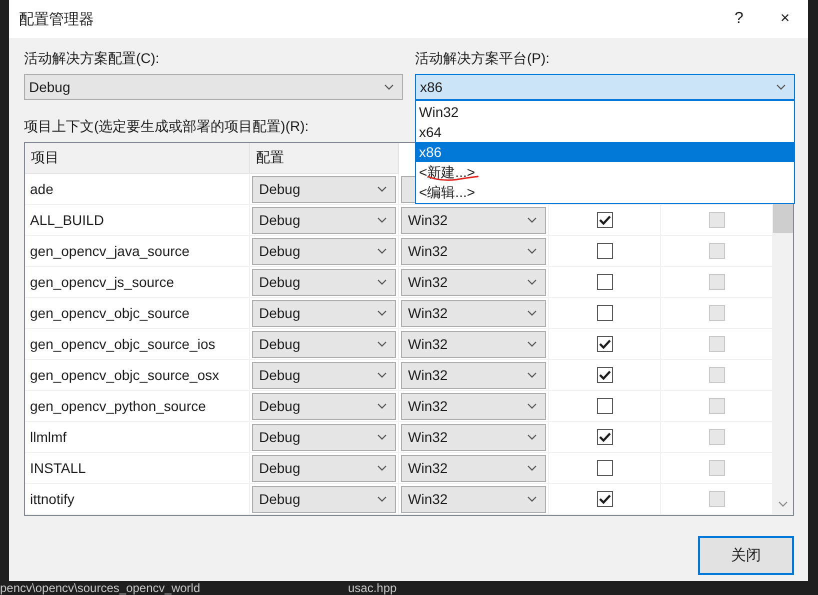 The image size is (818, 595). What do you see at coordinates (785, 19) in the screenshot?
I see `close-button: ×` at bounding box center [785, 19].